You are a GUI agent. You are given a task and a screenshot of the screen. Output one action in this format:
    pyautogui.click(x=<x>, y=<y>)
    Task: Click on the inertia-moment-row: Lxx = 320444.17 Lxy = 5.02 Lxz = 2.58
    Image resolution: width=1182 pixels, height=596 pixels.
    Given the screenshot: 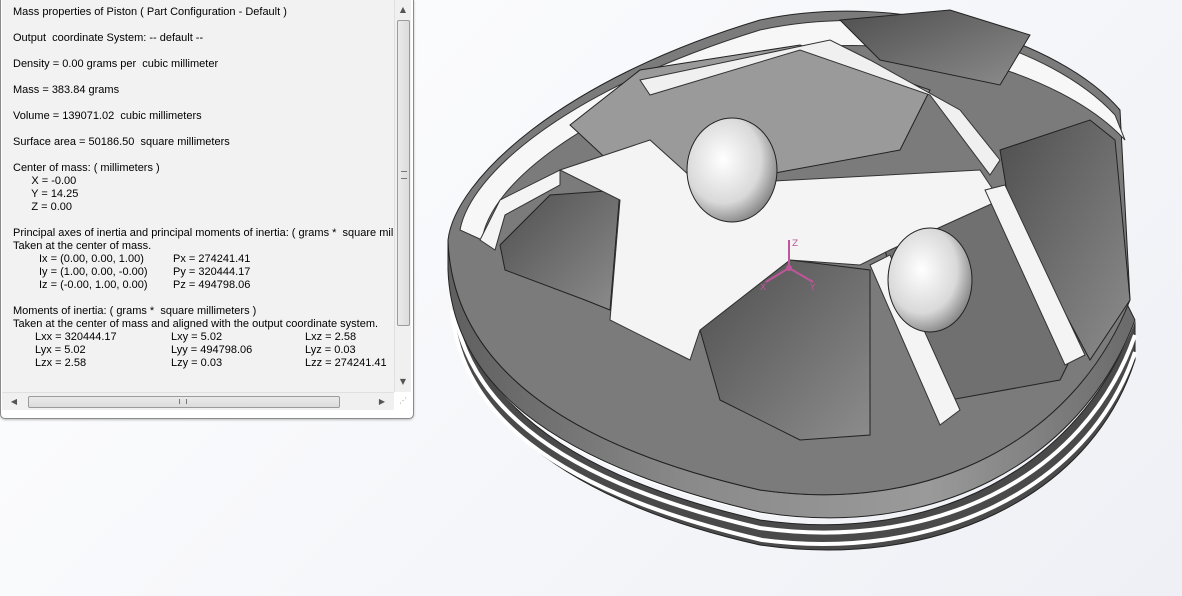 What is the action you would take?
    pyautogui.click(x=203, y=337)
    